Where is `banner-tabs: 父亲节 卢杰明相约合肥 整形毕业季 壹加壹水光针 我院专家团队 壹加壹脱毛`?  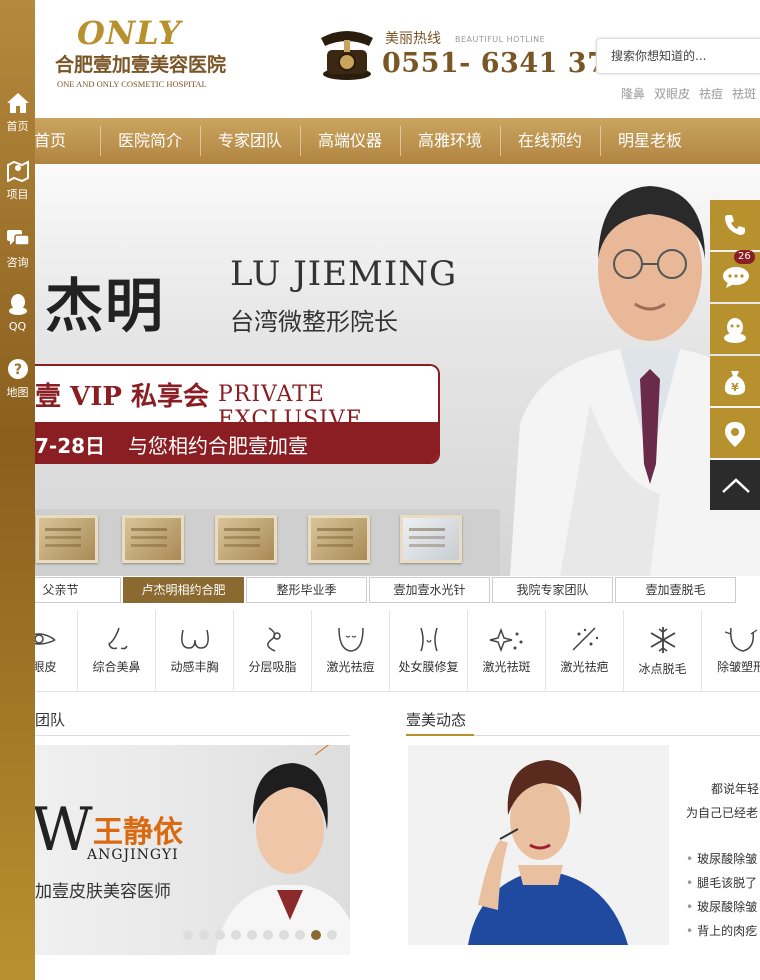
banner-tabs: 父亲节 卢杰明相约合肥 整形毕业季 壹加壹水光针 我院专家团队 壹加壹脱毛 is located at coordinates (380, 590).